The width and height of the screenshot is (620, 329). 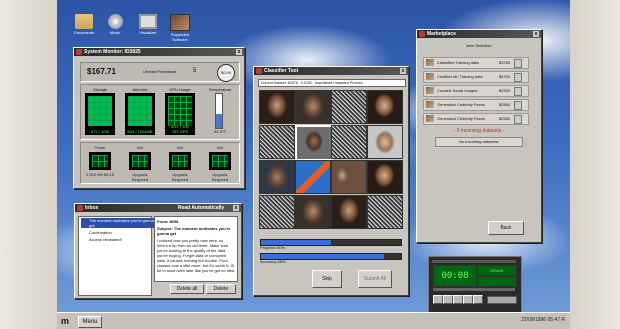 I want to click on player-titlebar, so click(x=474, y=261).